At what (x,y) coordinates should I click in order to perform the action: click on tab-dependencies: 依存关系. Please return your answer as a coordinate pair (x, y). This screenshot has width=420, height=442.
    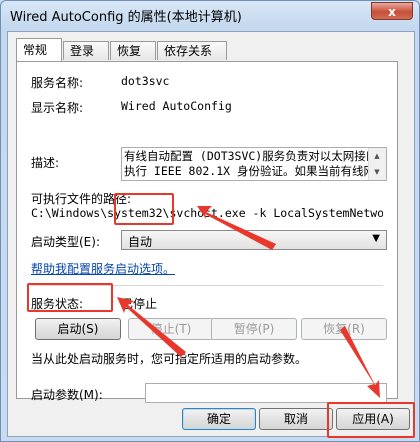
    Looking at the image, I should click on (192, 50).